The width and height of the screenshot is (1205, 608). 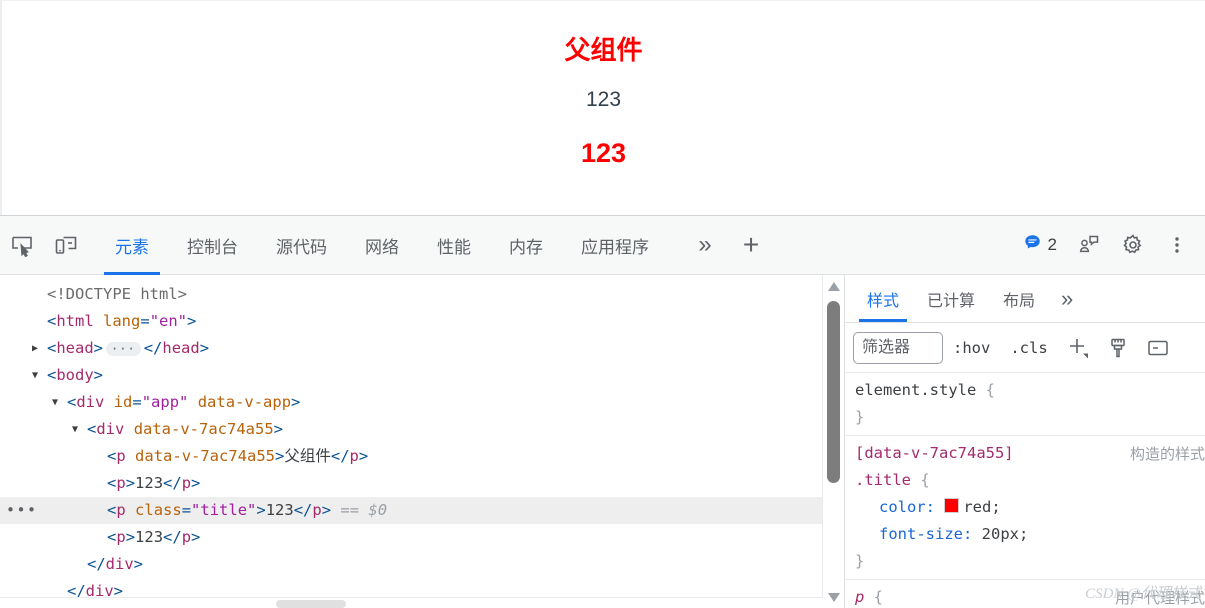 I want to click on dom-node-row: ▶ <head> ··· </head>, so click(x=422, y=348).